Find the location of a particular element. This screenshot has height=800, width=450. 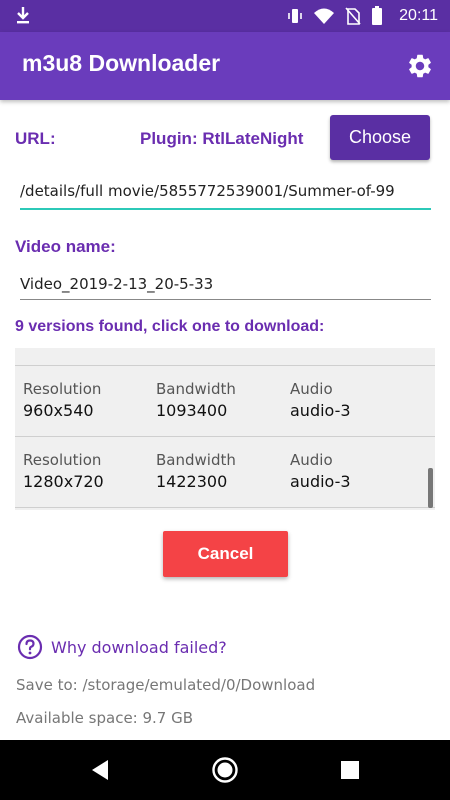

bandwidth-value: 1422300 is located at coordinates (192, 481).